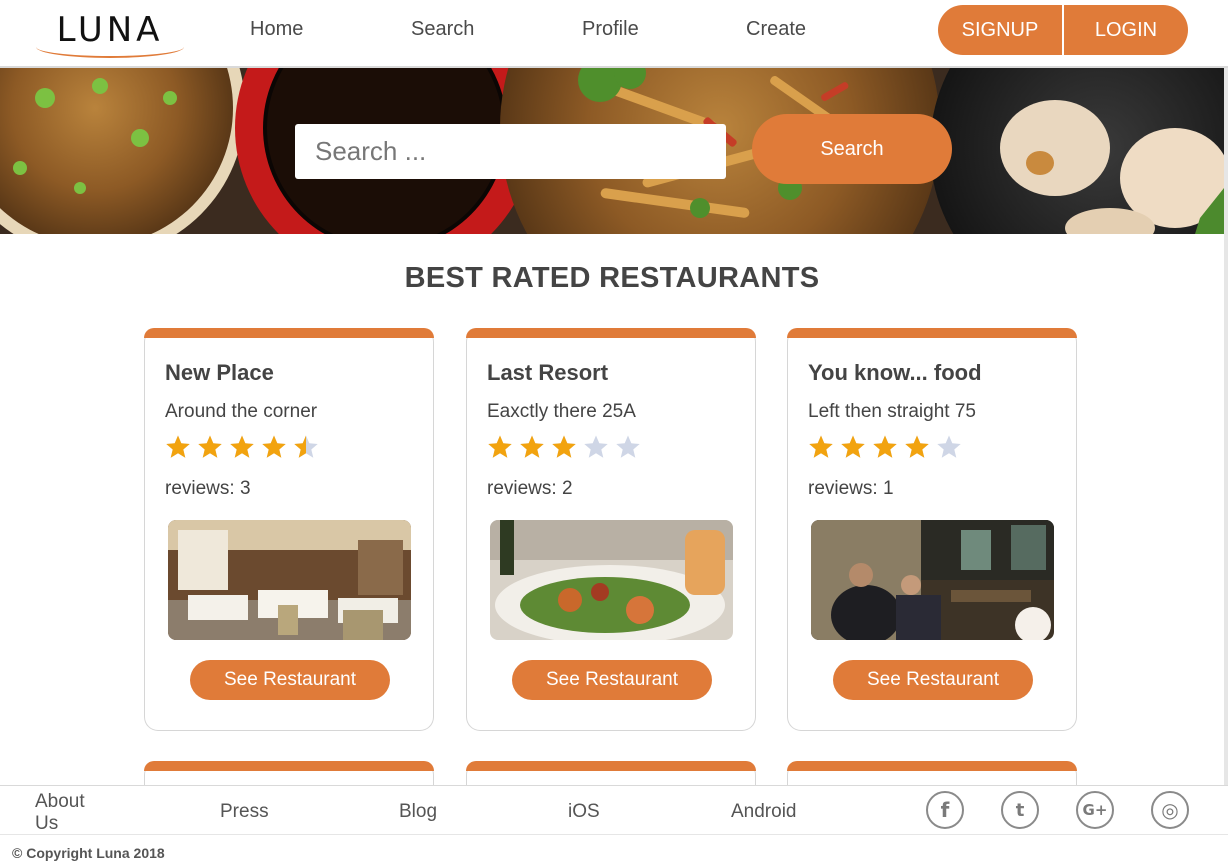  What do you see at coordinates (110, 33) in the screenshot?
I see `luna-logo: LUNA` at bounding box center [110, 33].